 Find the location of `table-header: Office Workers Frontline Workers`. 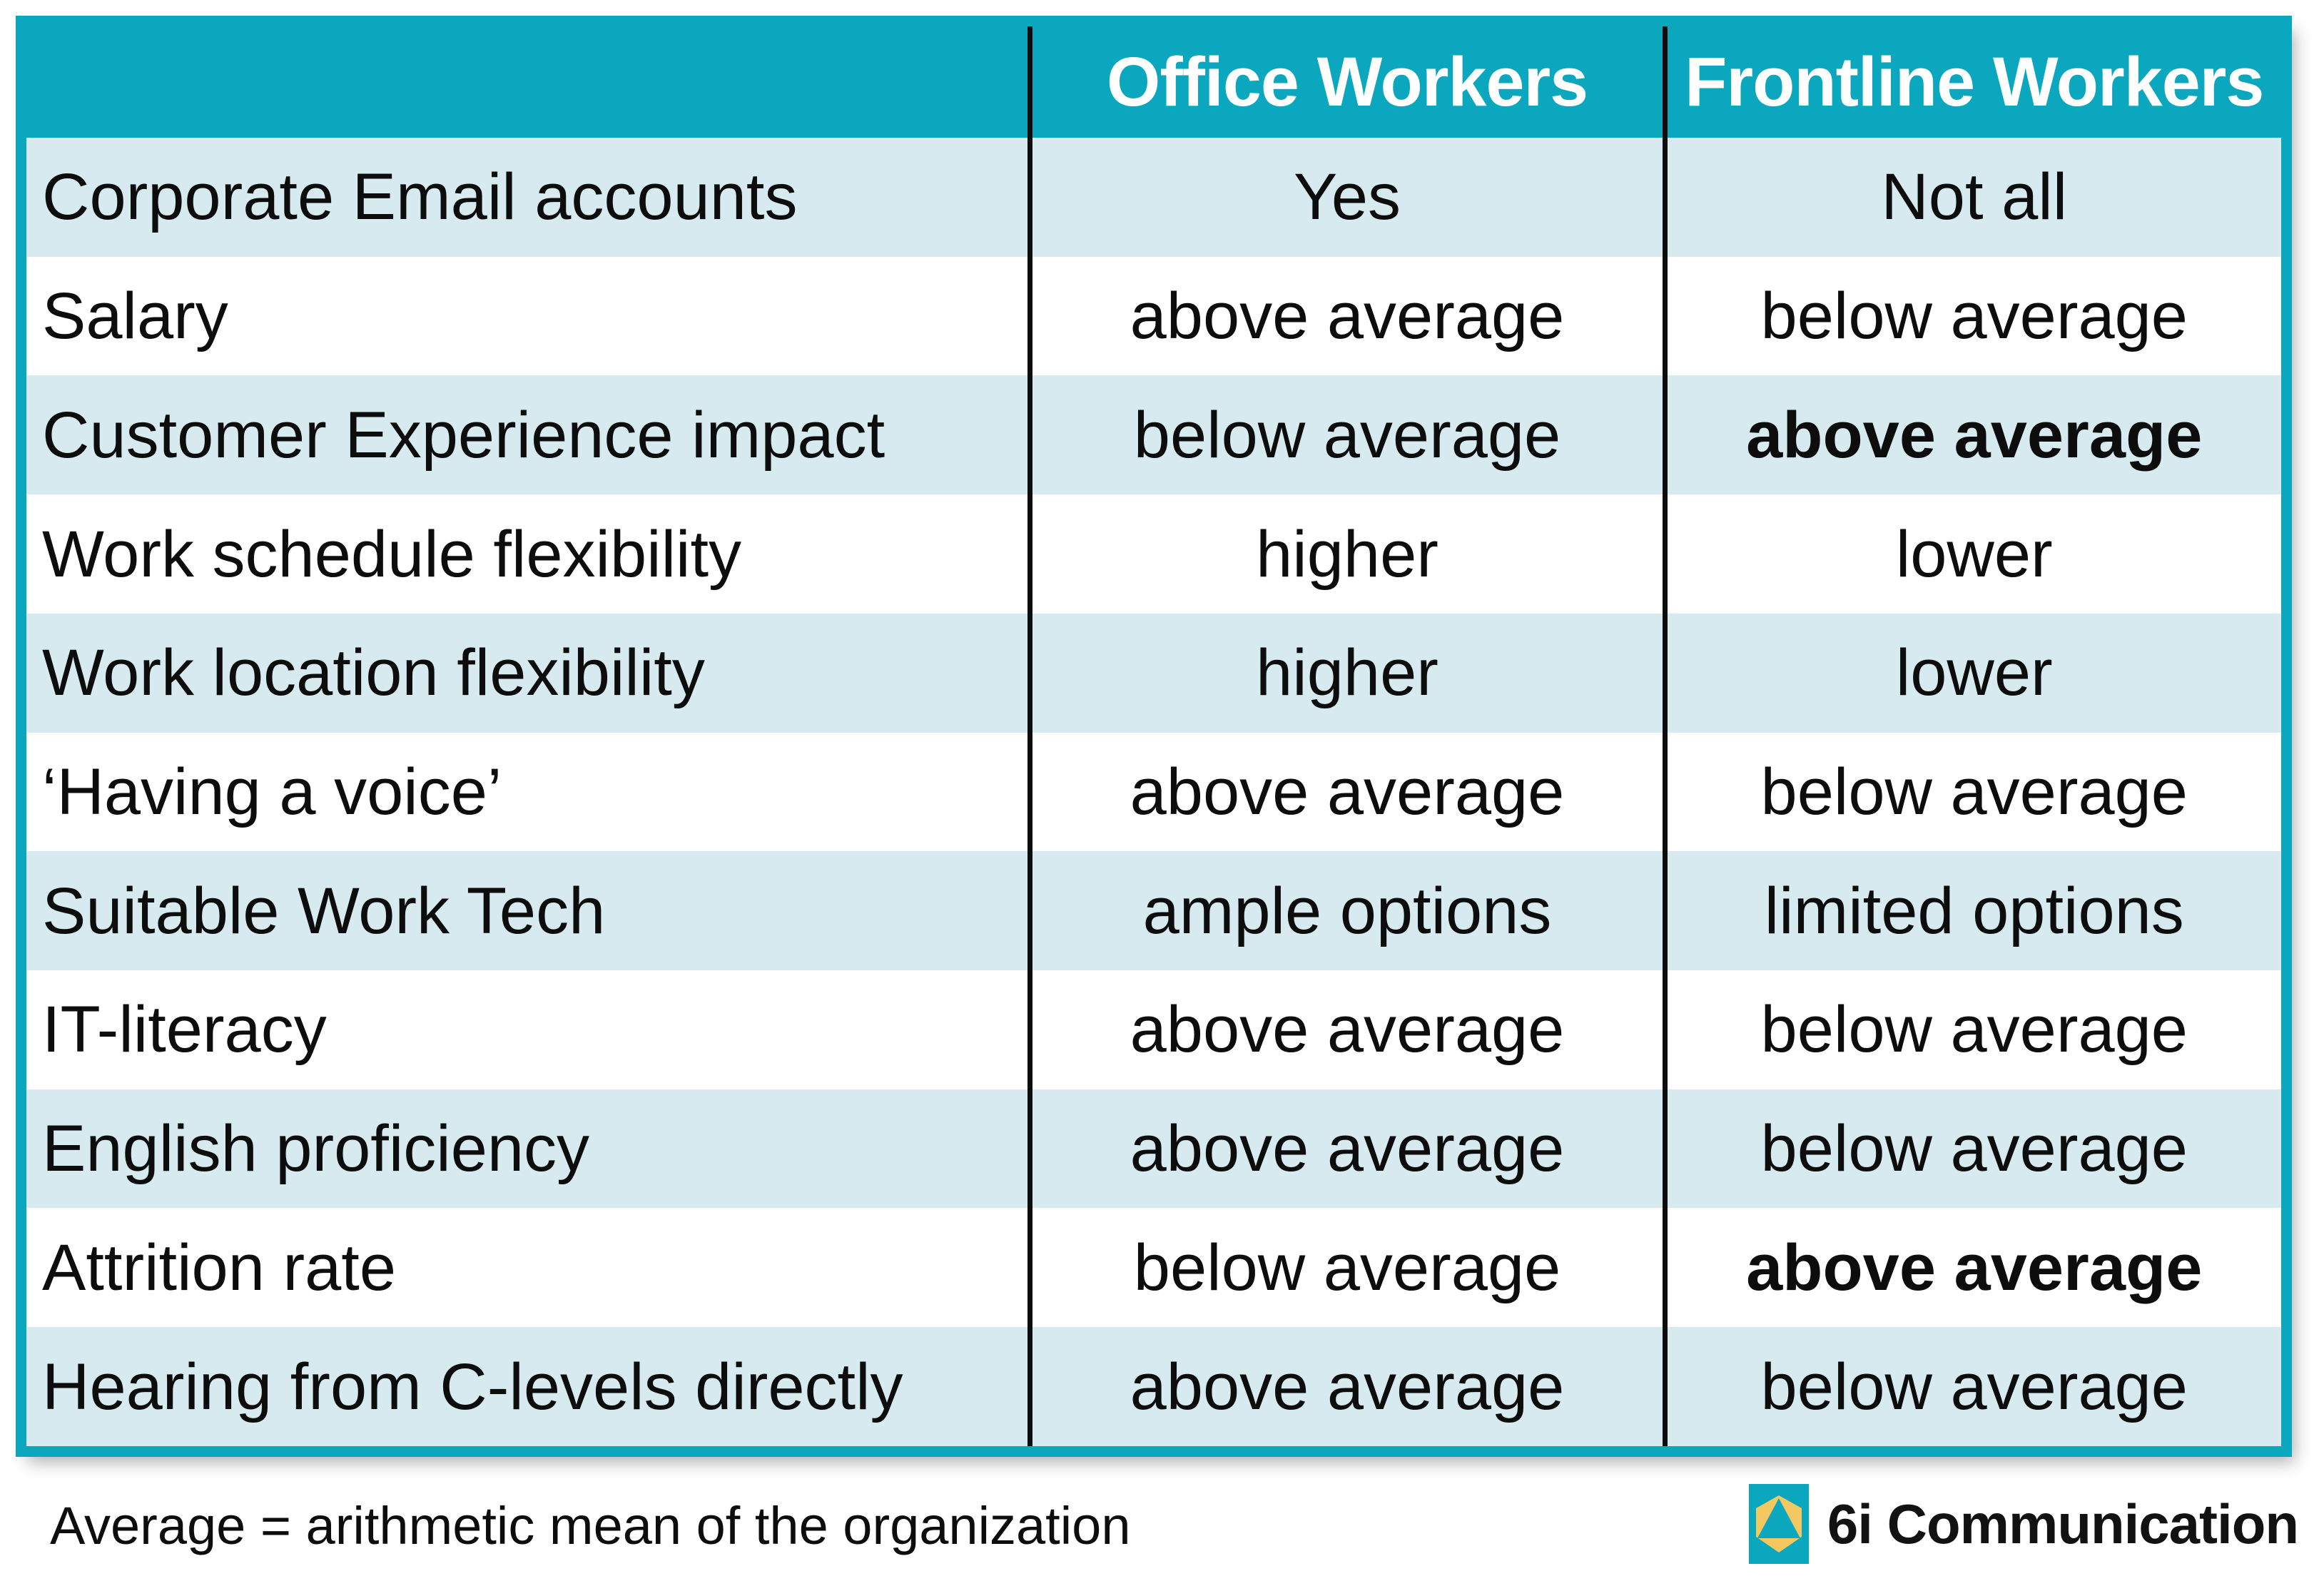

table-header: Office Workers Frontline Workers is located at coordinates (1153, 82).